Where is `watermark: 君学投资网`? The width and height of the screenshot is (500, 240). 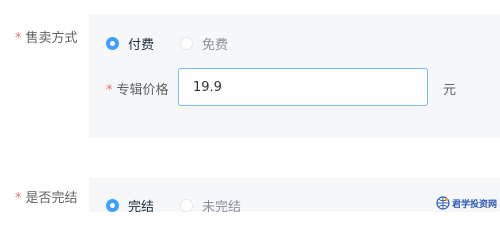 watermark: 君学投资网 is located at coordinates (466, 203).